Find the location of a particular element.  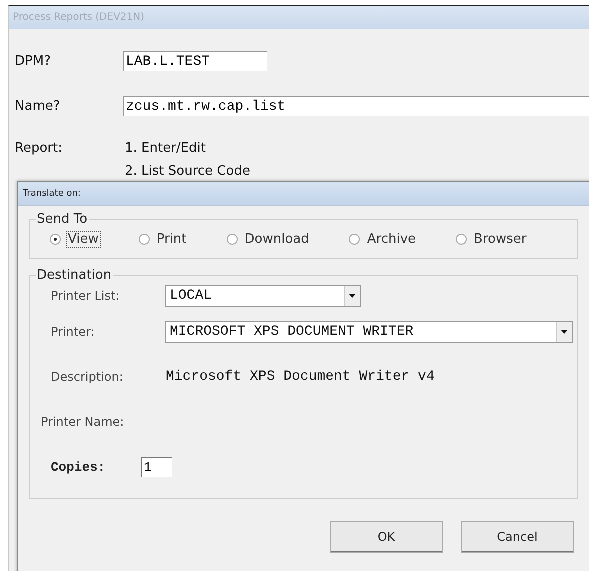

printer-list-dropdown: LOCAL is located at coordinates (263, 296).